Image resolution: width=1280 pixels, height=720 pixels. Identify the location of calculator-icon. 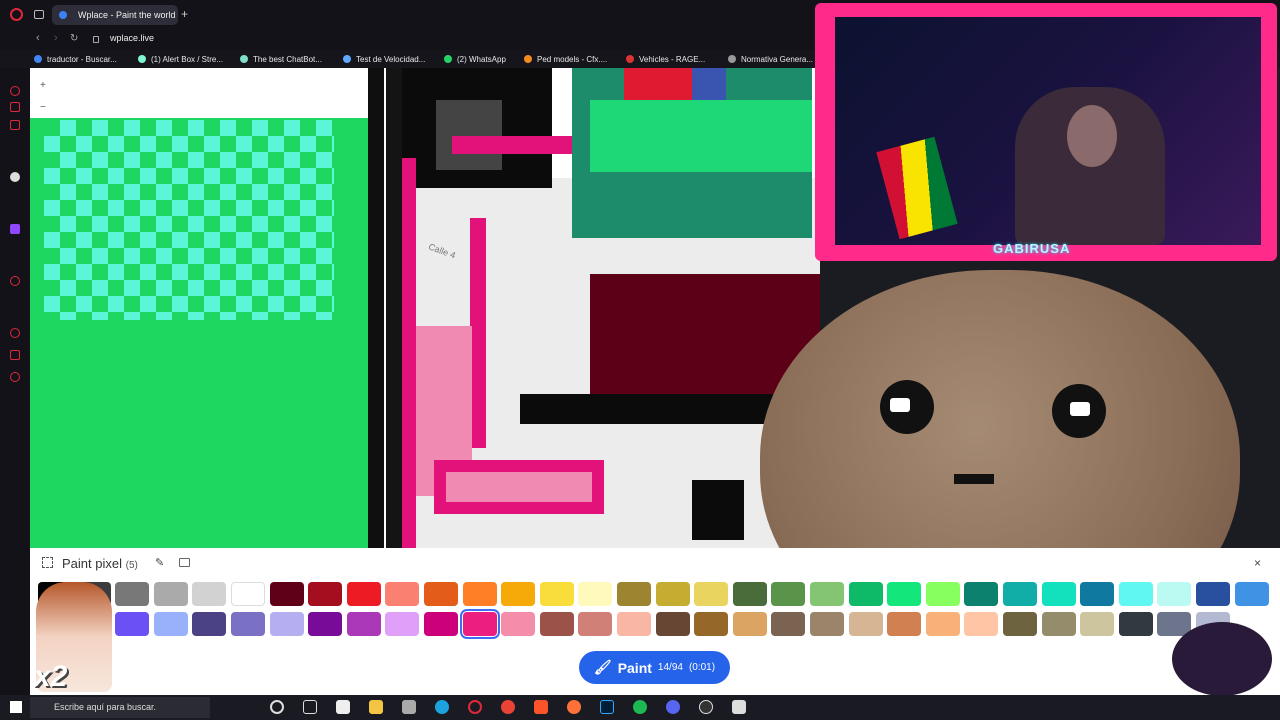
(343, 707).